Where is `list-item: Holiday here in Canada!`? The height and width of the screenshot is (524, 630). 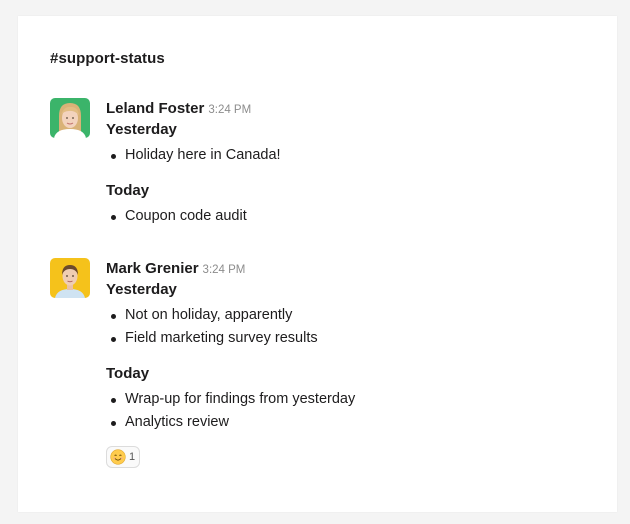
list-item: Holiday here in Canada! is located at coordinates (348, 155).